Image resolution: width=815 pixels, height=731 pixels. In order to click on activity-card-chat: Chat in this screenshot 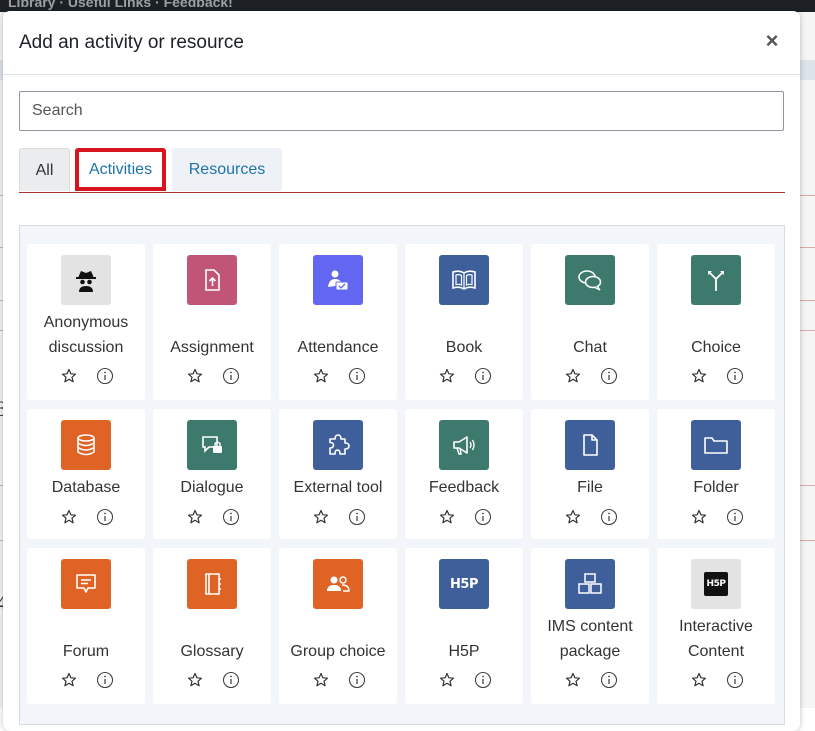, I will do `click(590, 322)`.